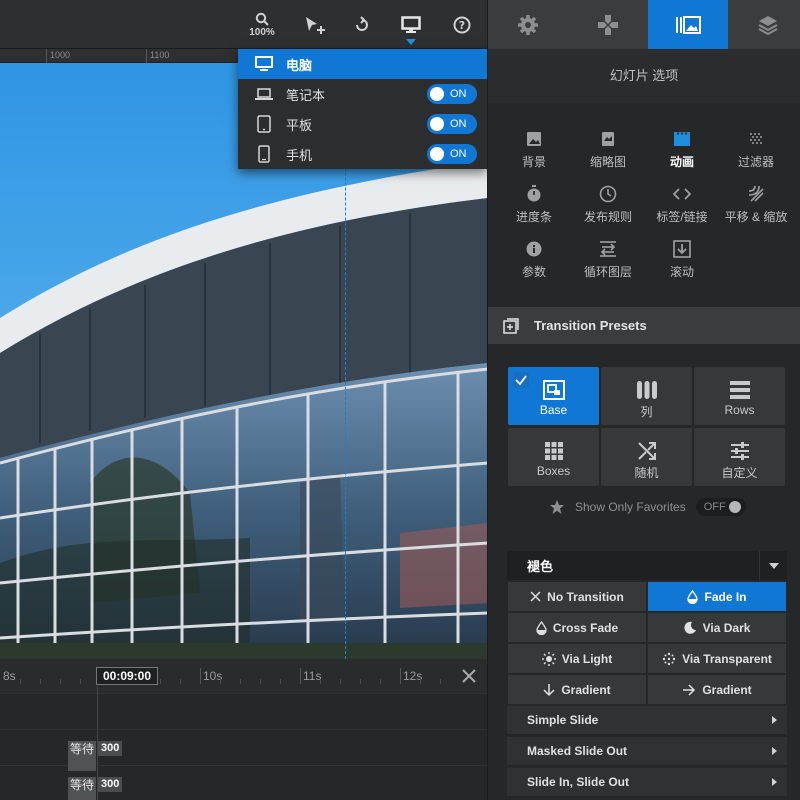 The height and width of the screenshot is (800, 800). I want to click on tab-layers, so click(764, 24).